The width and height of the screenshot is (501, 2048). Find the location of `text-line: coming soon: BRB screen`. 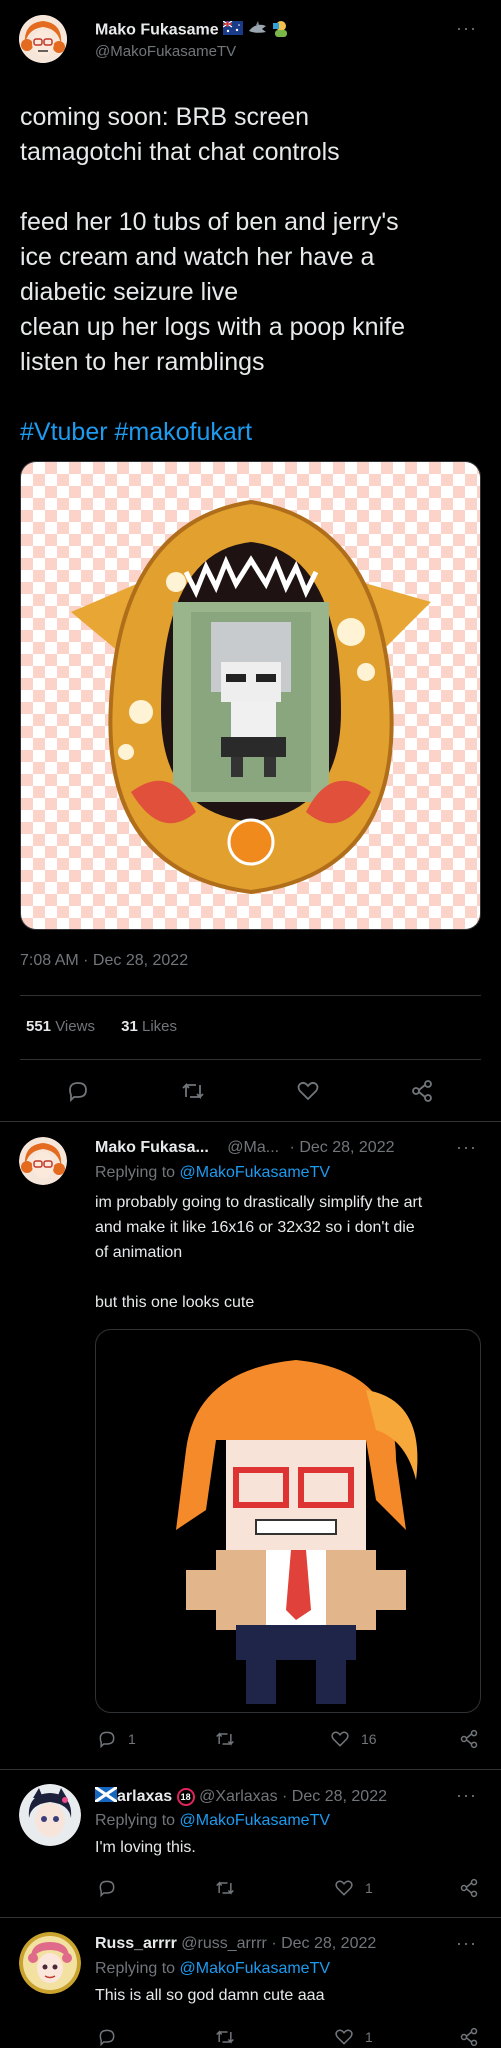

text-line: coming soon: BRB screen is located at coordinates (165, 117).